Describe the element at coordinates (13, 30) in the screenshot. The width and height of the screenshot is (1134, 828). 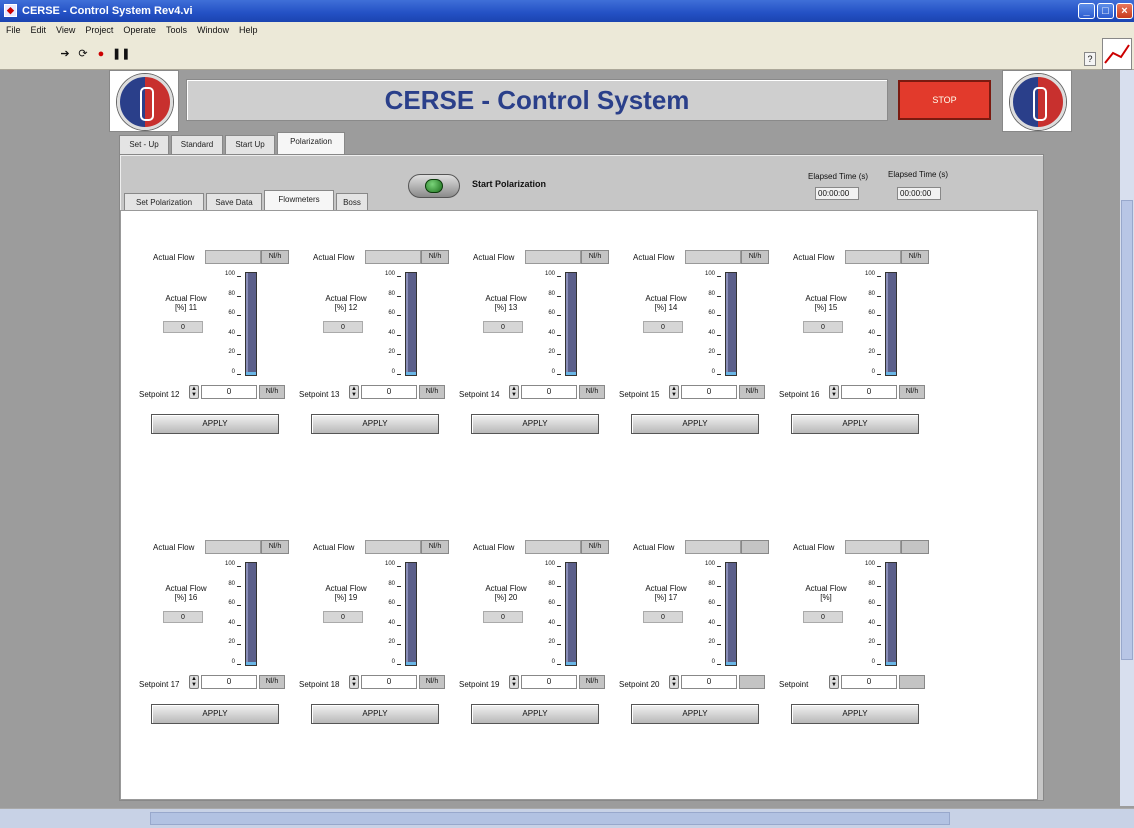
I see `menu-file: File` at that location.